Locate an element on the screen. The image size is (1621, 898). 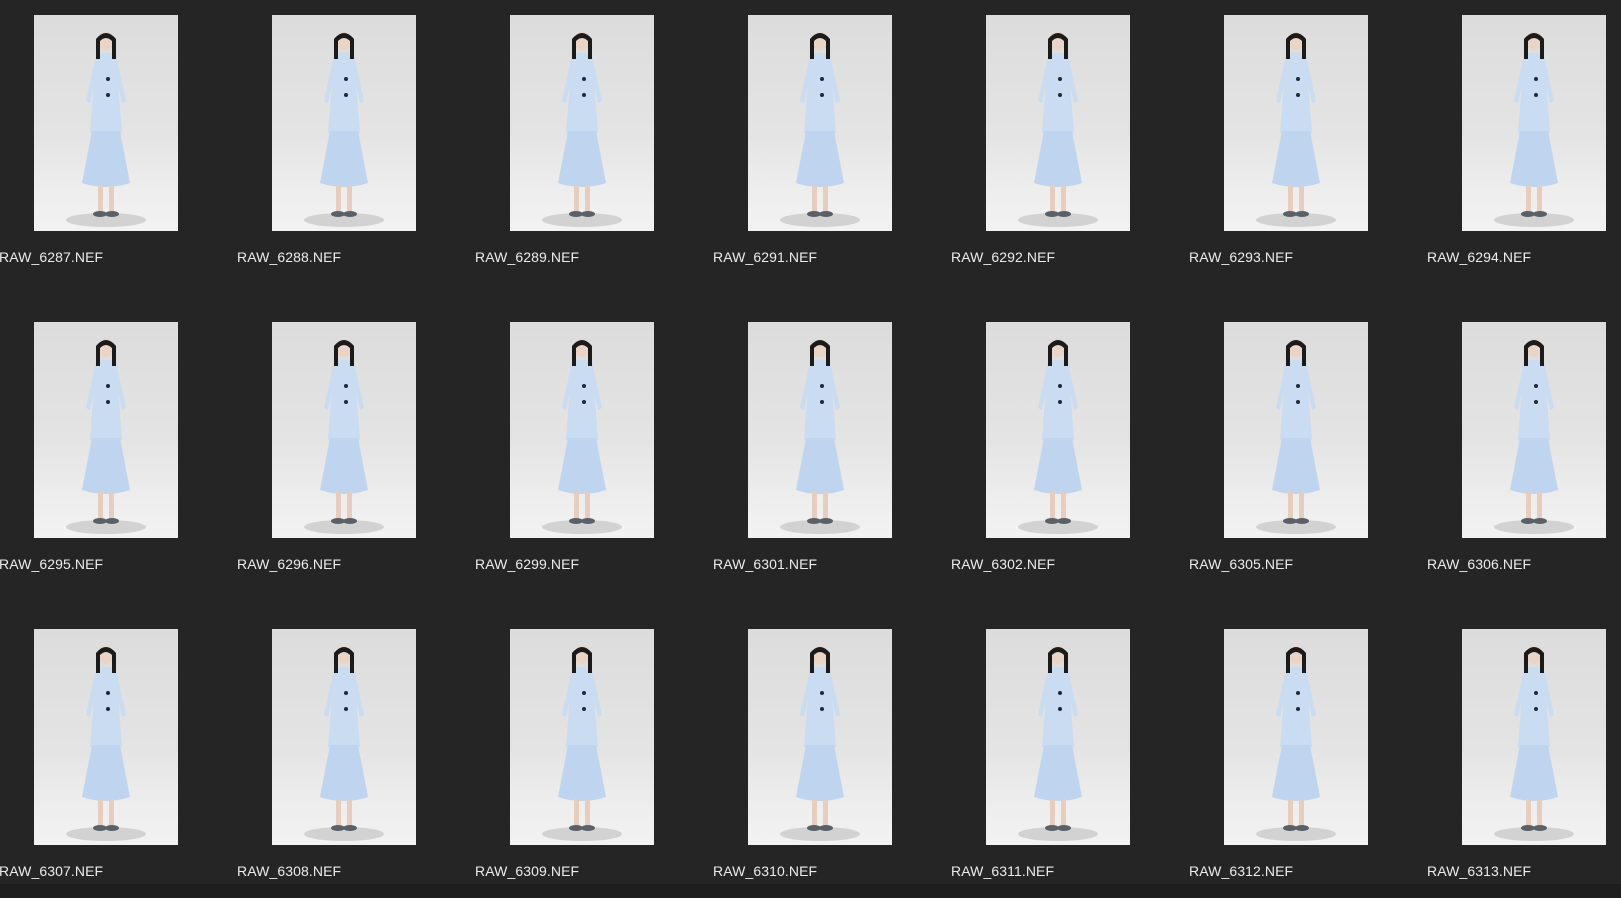
photo-item: RAW_6306.NEF is located at coordinates (1524, 452).